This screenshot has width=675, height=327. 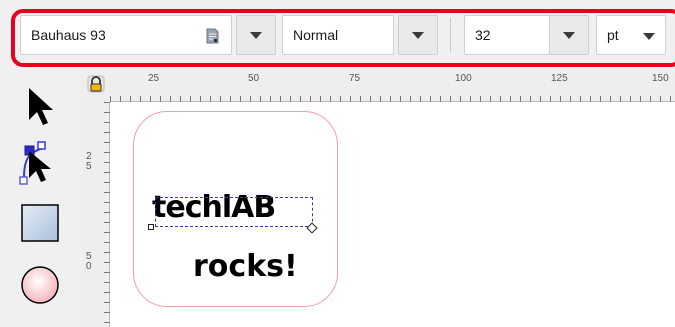 I want to click on font-style-dropdown-button, so click(x=418, y=35).